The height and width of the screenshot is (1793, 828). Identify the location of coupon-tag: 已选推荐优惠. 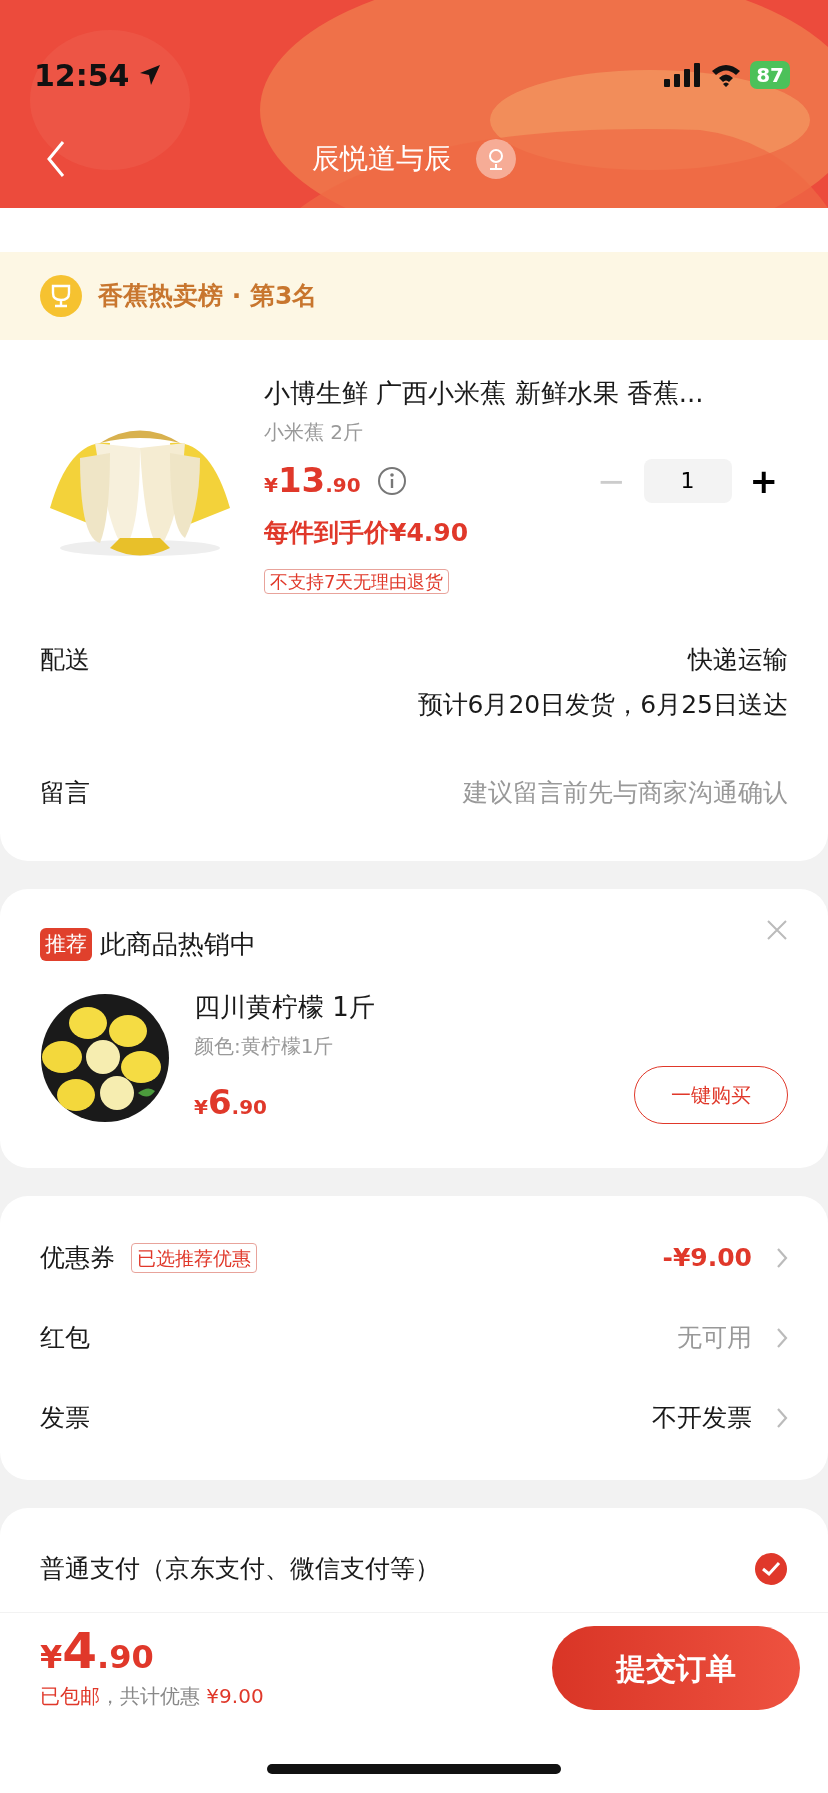
(194, 1258).